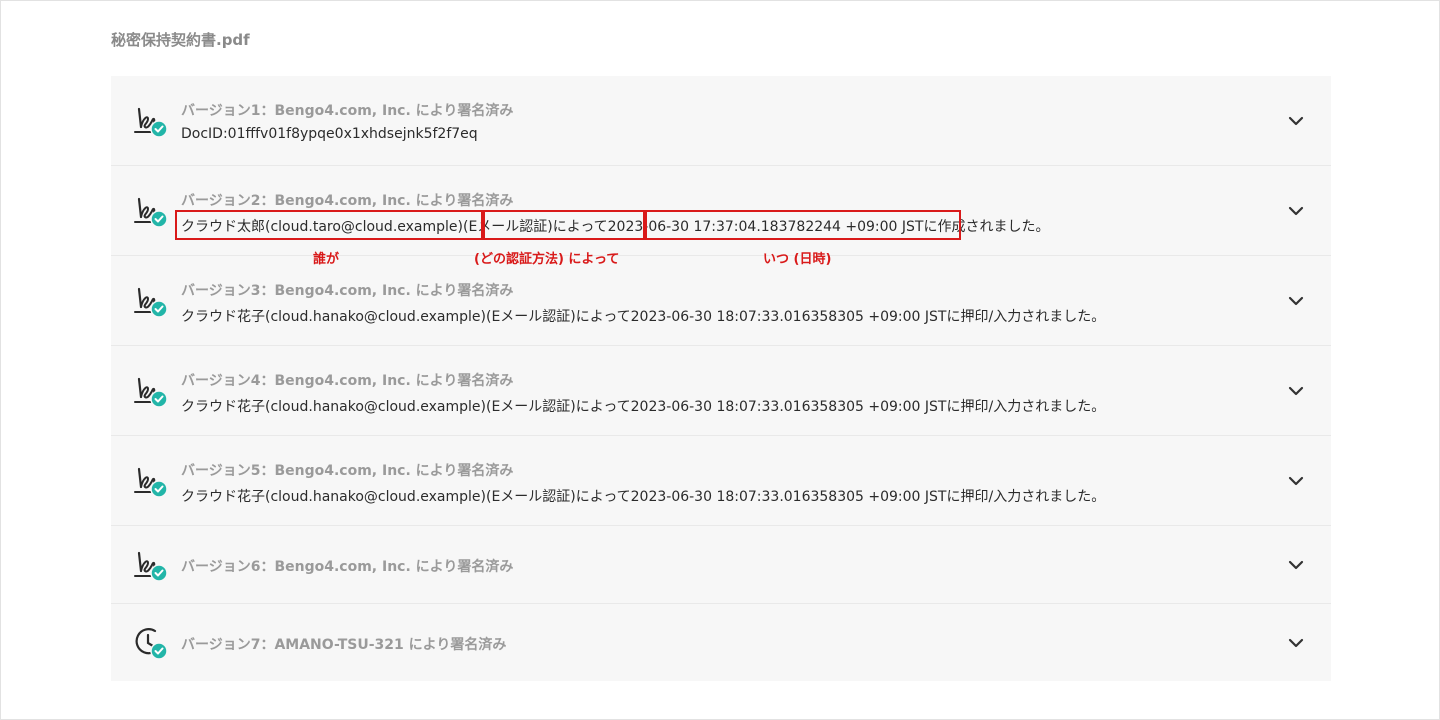 Image resolution: width=1440 pixels, height=720 pixels. What do you see at coordinates (347, 291) in the screenshot?
I see `version-title: バージョン3：Bengo4.com, Inc. により署名済み` at bounding box center [347, 291].